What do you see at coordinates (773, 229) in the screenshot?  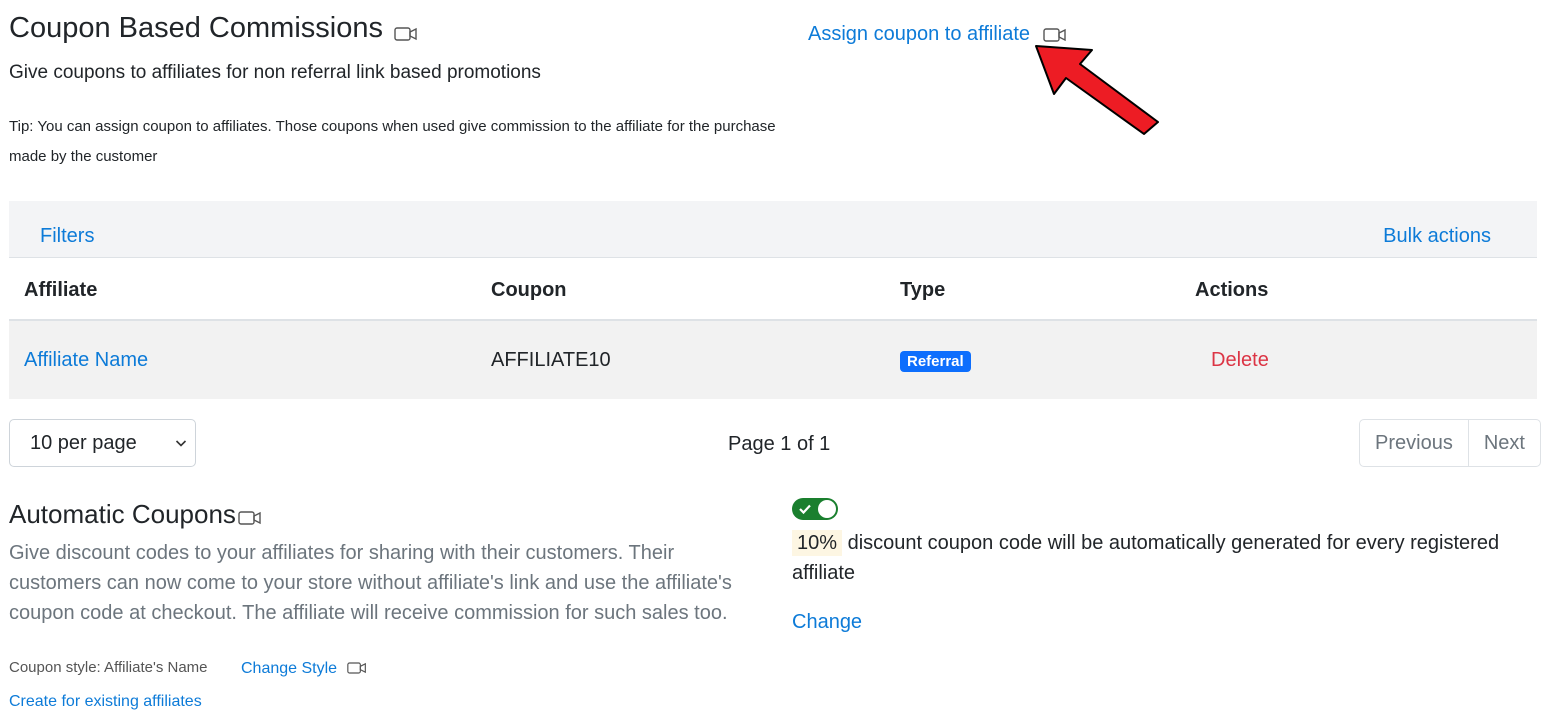 I see `table-toolbar: Filters Bulk actions` at bounding box center [773, 229].